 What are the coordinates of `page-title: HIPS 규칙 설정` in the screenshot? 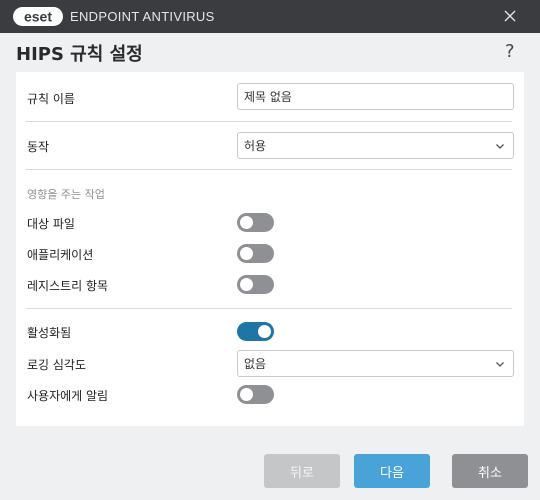 It's located at (79, 54).